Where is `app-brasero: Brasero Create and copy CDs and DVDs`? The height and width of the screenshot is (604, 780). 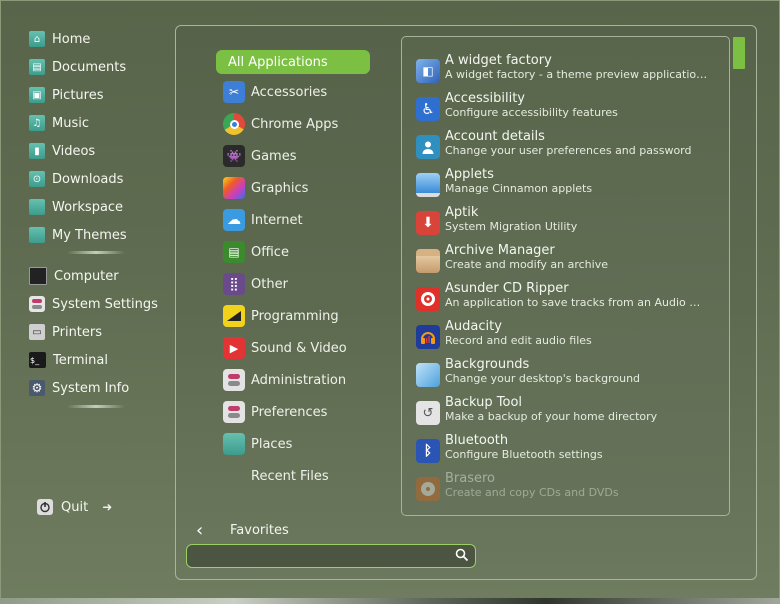
app-brasero: Brasero Create and copy CDs and DVDs is located at coordinates (571, 490).